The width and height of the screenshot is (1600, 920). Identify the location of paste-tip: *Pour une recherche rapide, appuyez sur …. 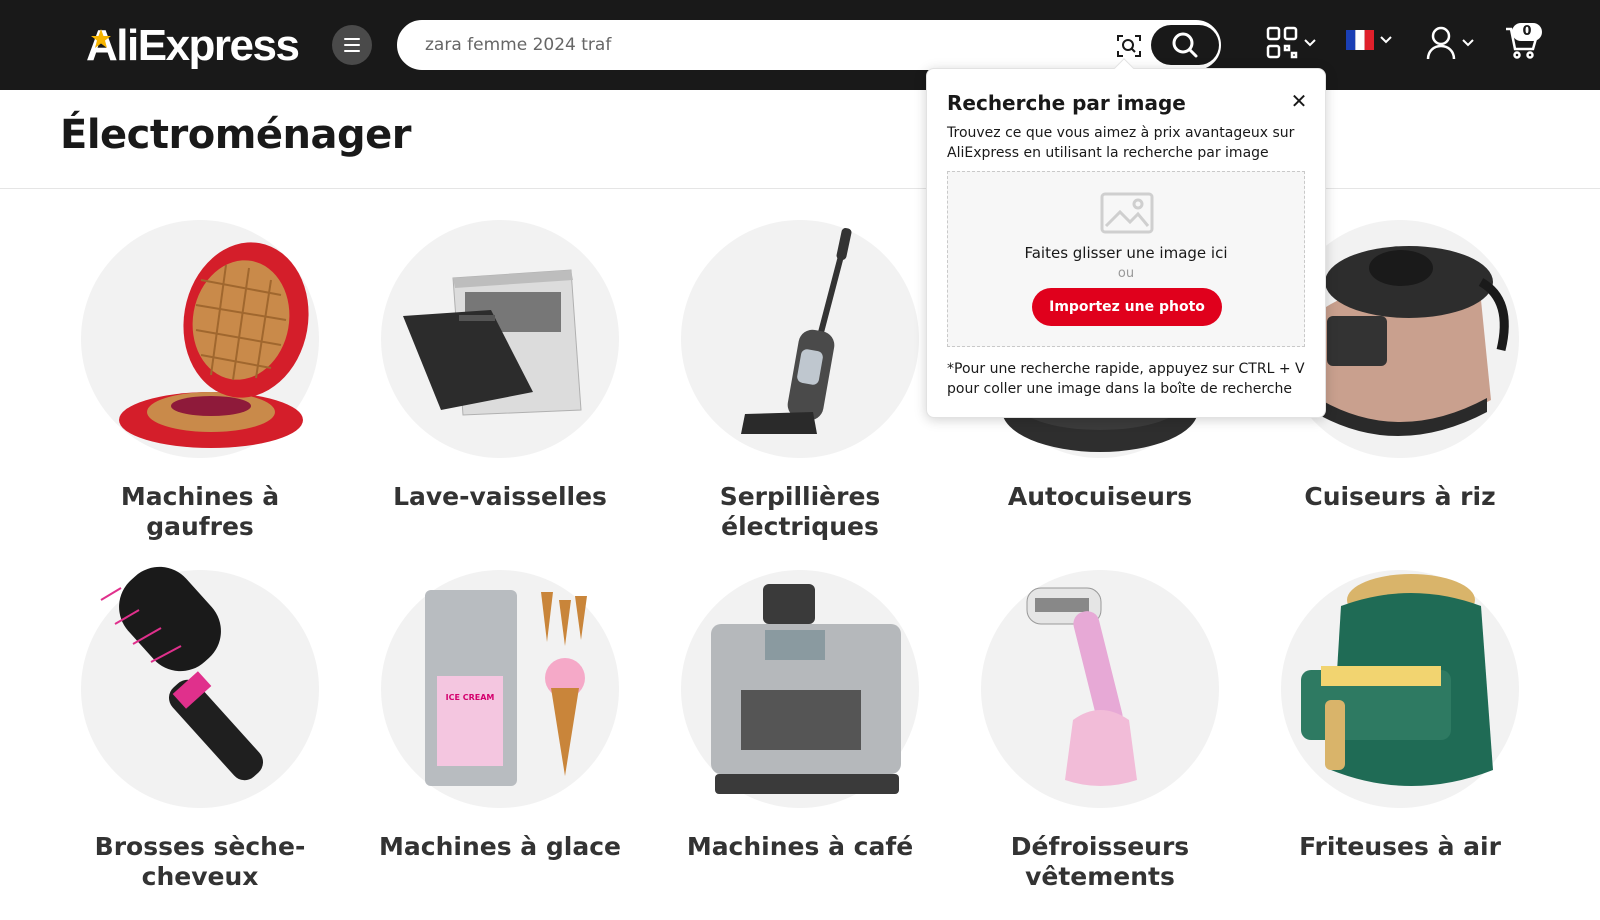
(1126, 379).